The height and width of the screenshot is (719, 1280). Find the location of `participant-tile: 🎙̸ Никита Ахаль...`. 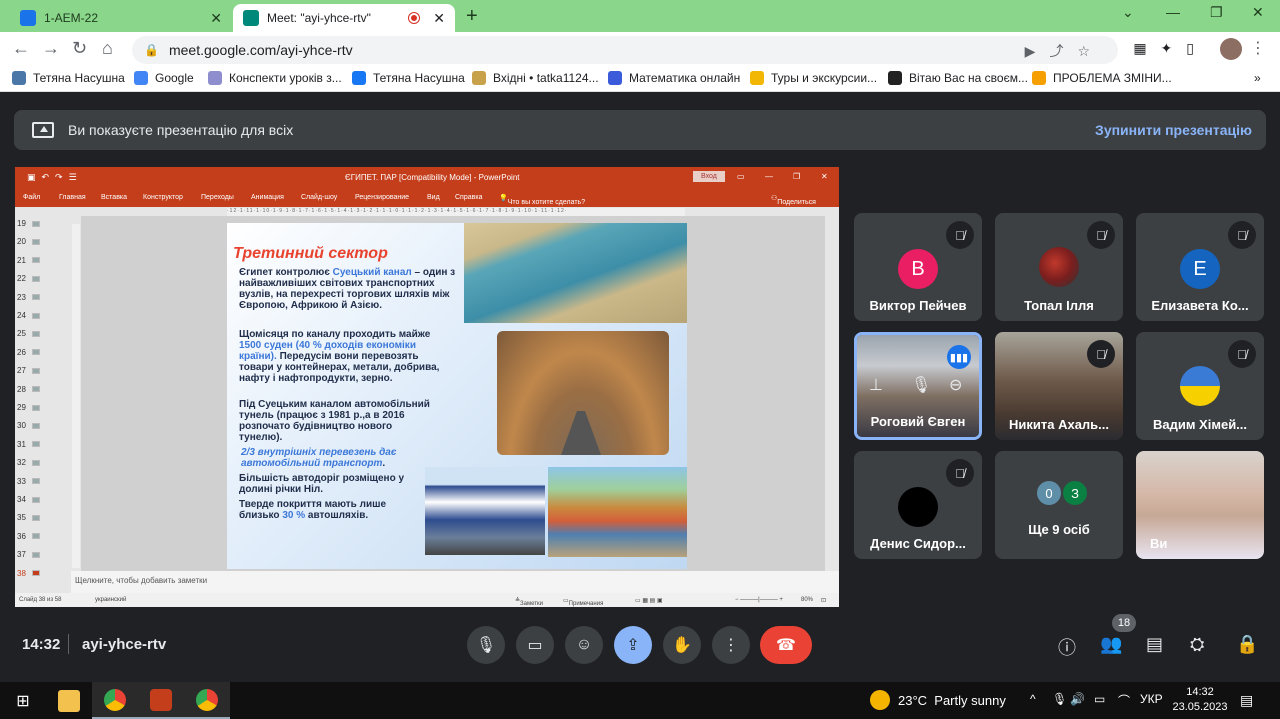

participant-tile: 🎙̸ Никита Ахаль... is located at coordinates (1059, 386).